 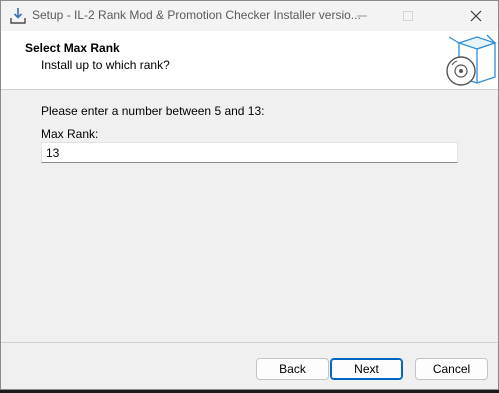 I want to click on back-button: Back, so click(x=292, y=369).